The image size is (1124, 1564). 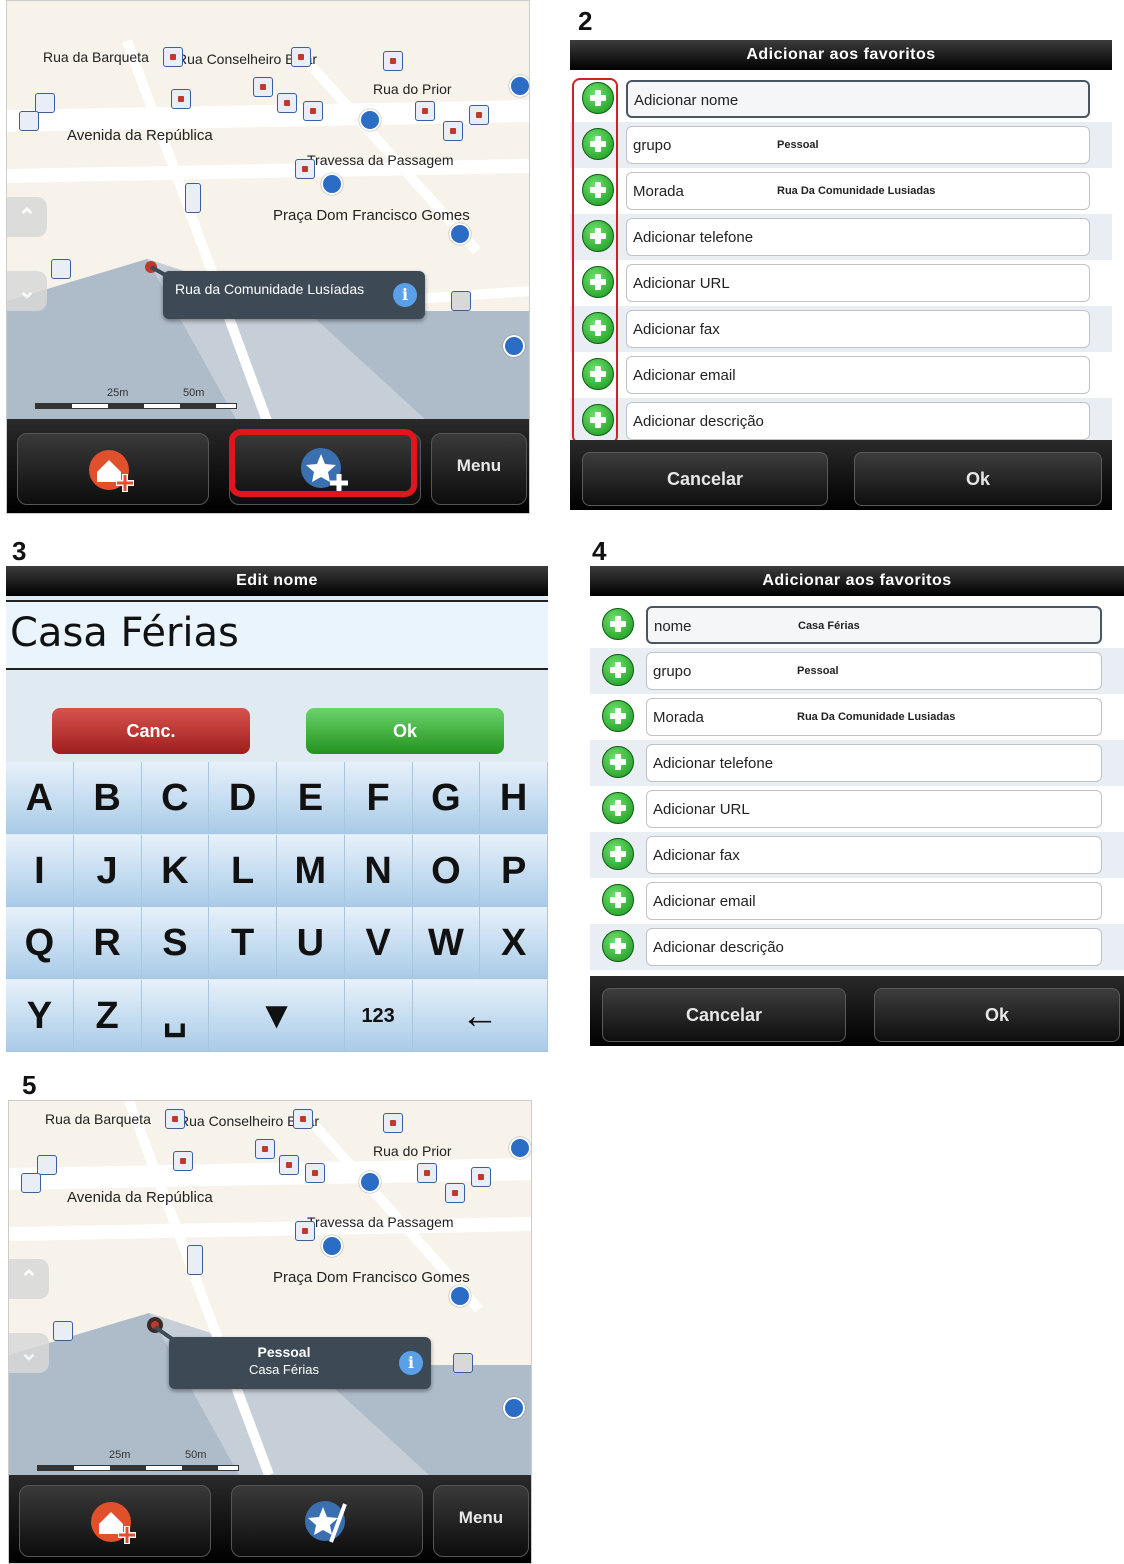 I want to click on key-w: W, so click(x=446, y=943).